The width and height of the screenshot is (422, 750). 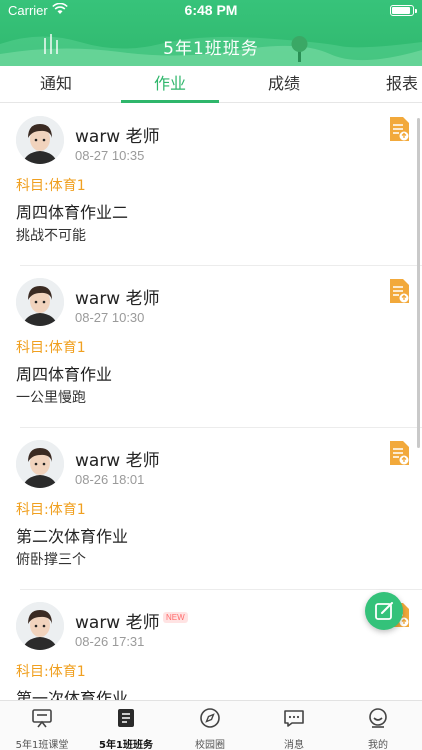 What do you see at coordinates (126, 745) in the screenshot?
I see `bottom-tab-label: 5年1班班务` at bounding box center [126, 745].